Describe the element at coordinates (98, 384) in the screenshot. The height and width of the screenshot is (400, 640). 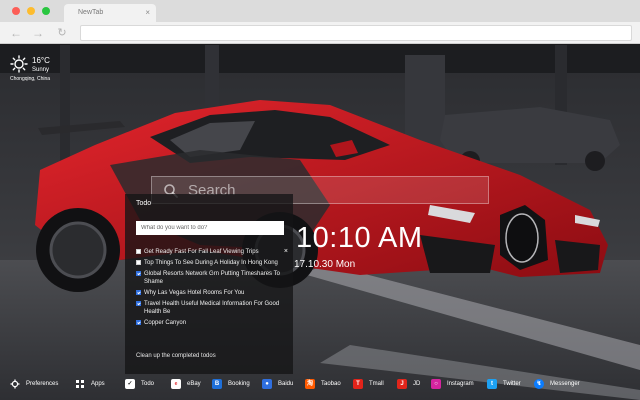
I see `apps-label: Apps` at that location.